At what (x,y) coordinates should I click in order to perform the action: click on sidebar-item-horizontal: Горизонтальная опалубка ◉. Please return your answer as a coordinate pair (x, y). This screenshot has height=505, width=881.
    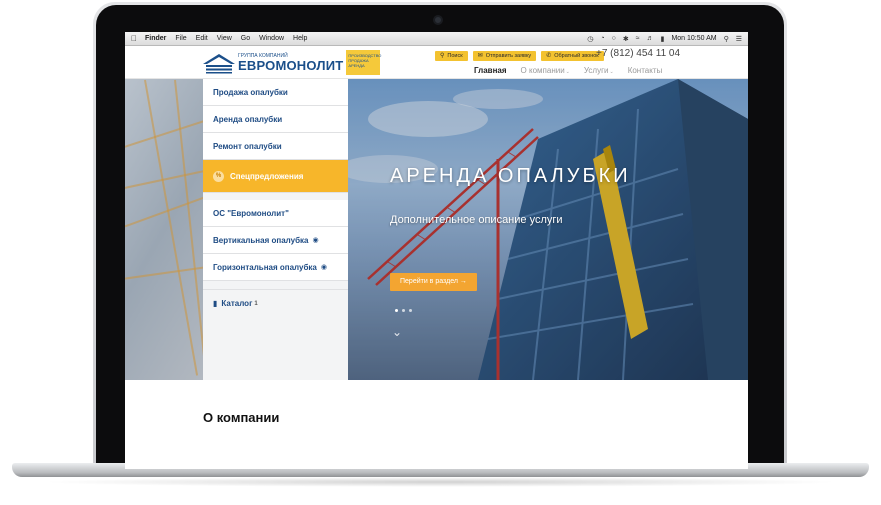
    Looking at the image, I should click on (275, 267).